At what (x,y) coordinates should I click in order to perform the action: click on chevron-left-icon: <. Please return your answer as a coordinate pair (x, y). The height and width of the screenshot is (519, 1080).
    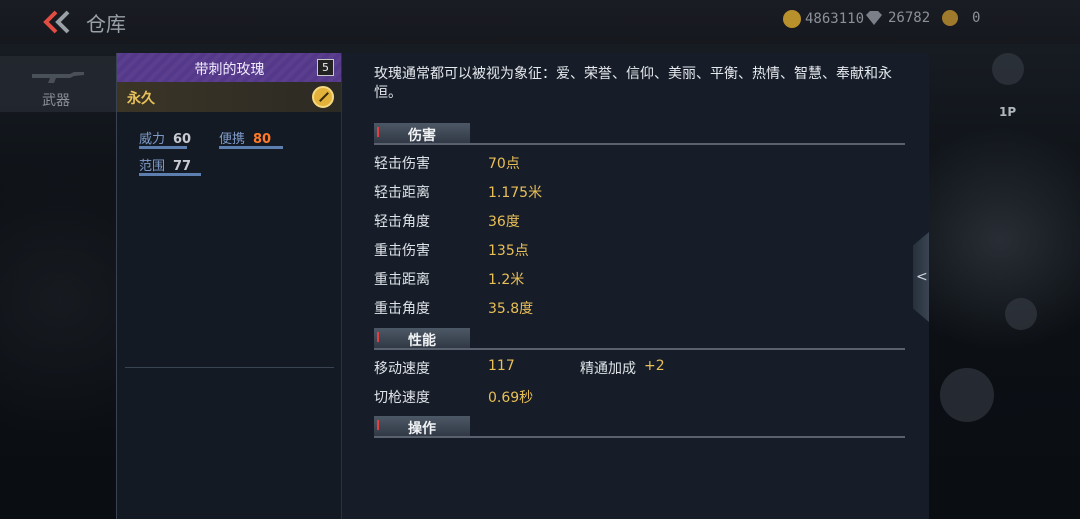
    Looking at the image, I should click on (922, 277).